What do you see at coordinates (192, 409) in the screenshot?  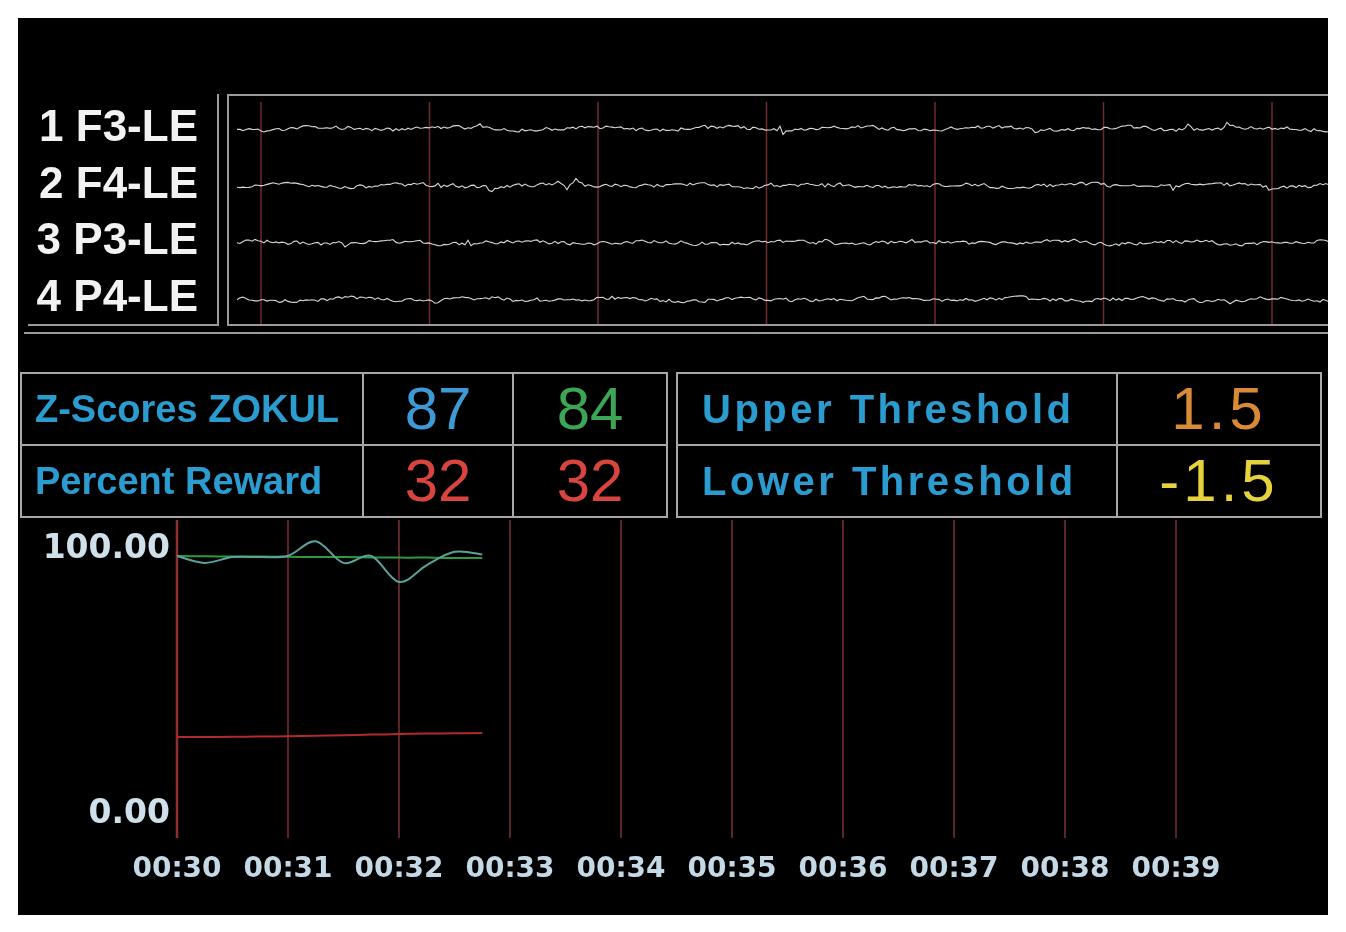 I see `score-label: Z-Scores ZOKUL` at bounding box center [192, 409].